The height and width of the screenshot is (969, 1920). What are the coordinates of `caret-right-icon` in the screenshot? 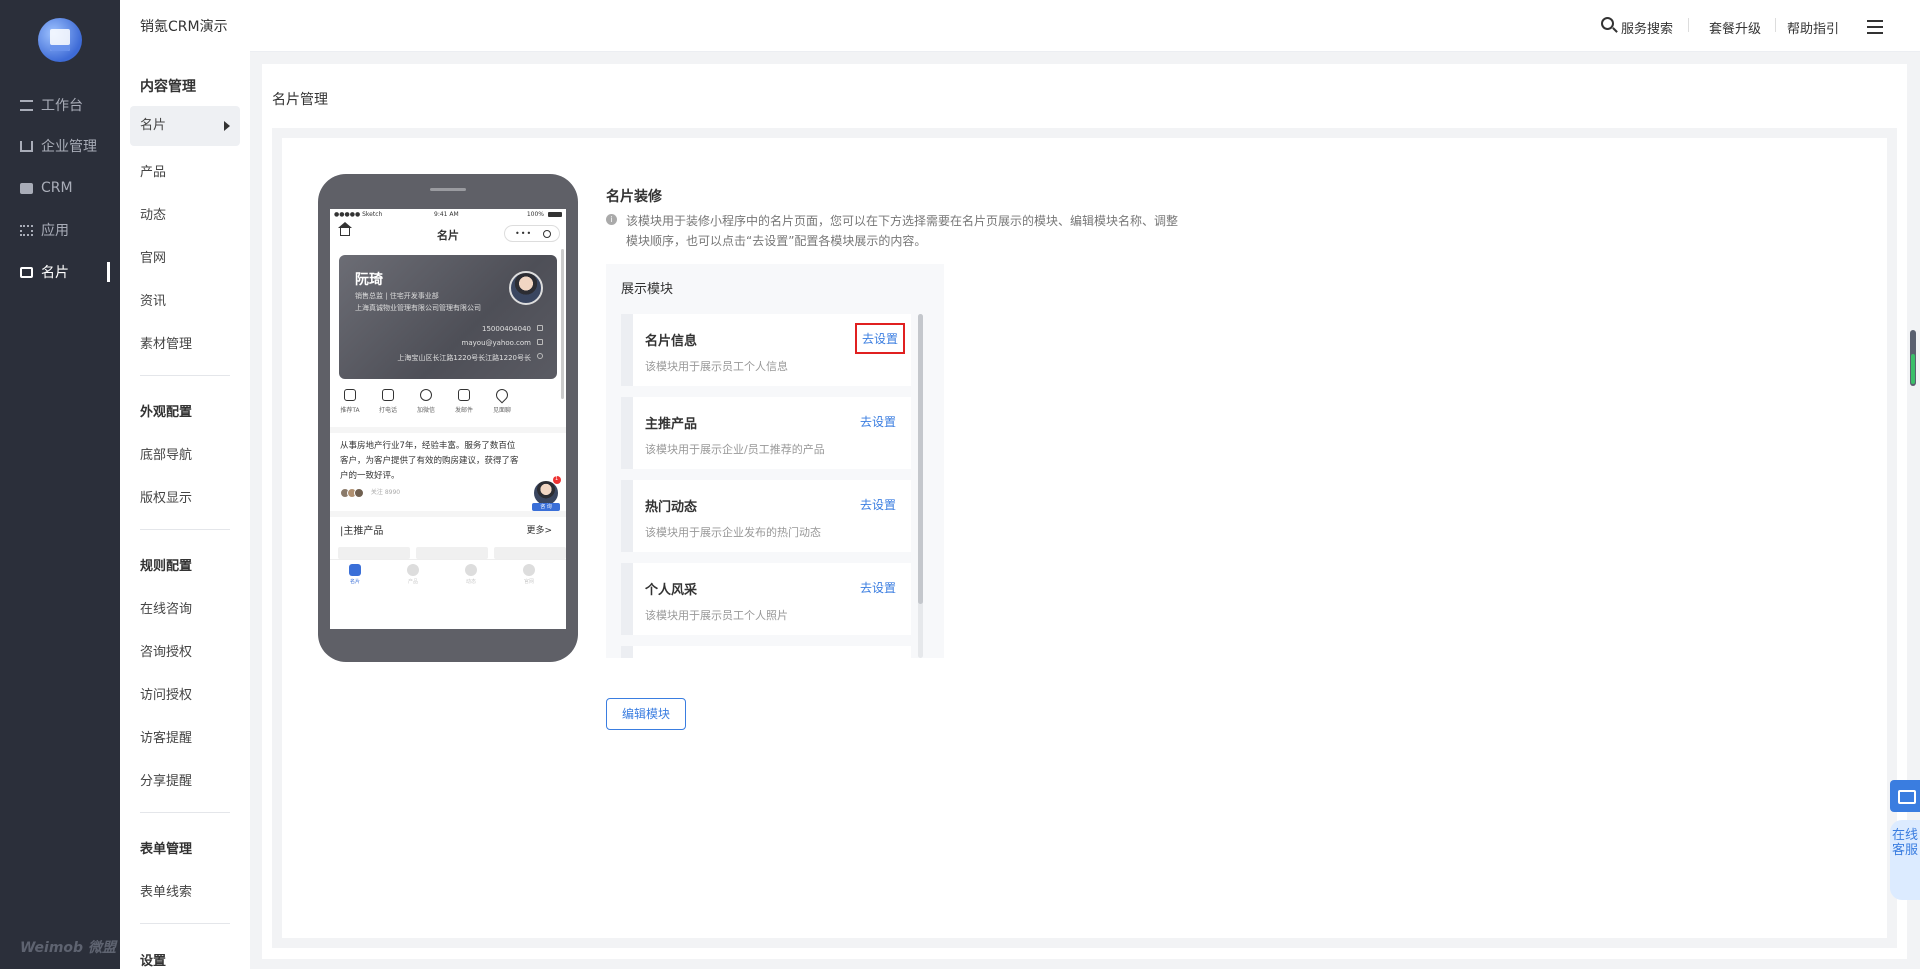 It's located at (227, 126).